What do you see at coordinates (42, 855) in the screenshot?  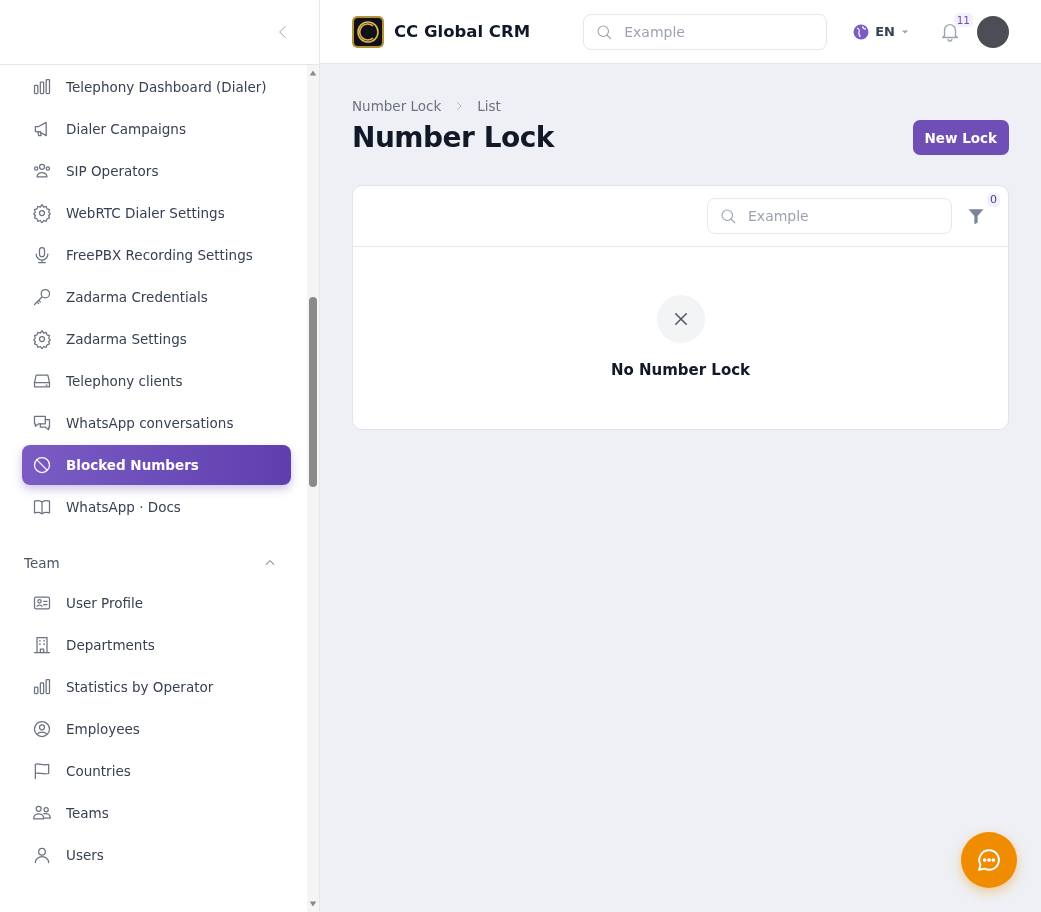 I see `user-icon` at bounding box center [42, 855].